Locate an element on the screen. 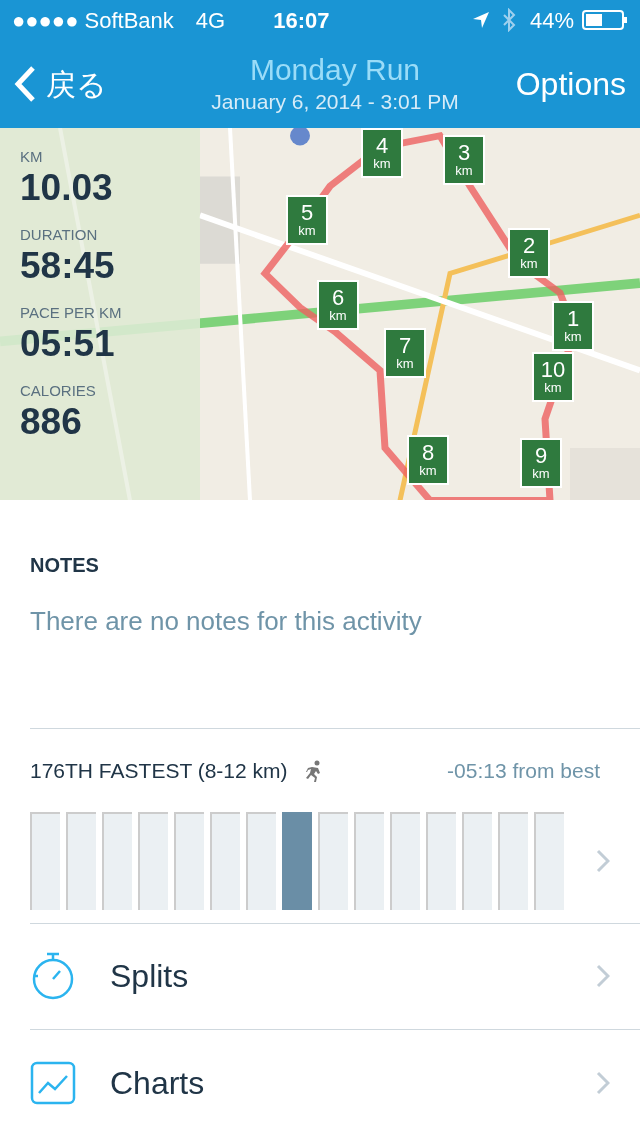 The image size is (640, 1136). back-button: 戻る is located at coordinates (99, 84).